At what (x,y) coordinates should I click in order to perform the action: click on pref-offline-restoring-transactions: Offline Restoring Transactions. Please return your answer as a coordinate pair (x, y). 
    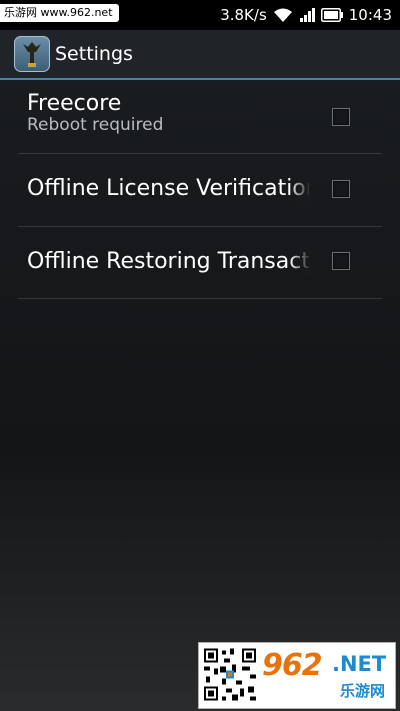
    Looking at the image, I should click on (200, 262).